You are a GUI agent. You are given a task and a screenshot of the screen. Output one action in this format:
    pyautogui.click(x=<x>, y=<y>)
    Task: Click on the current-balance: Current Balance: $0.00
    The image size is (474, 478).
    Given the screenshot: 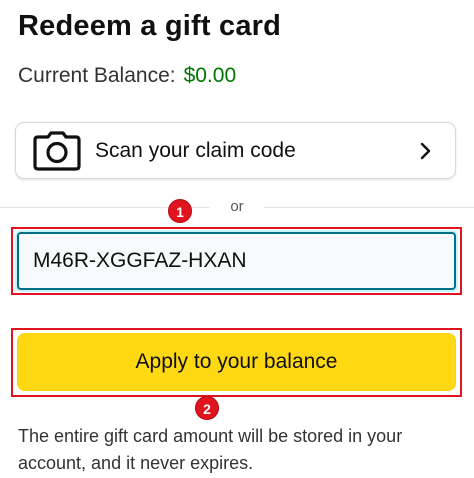 What is the action you would take?
    pyautogui.click(x=127, y=76)
    